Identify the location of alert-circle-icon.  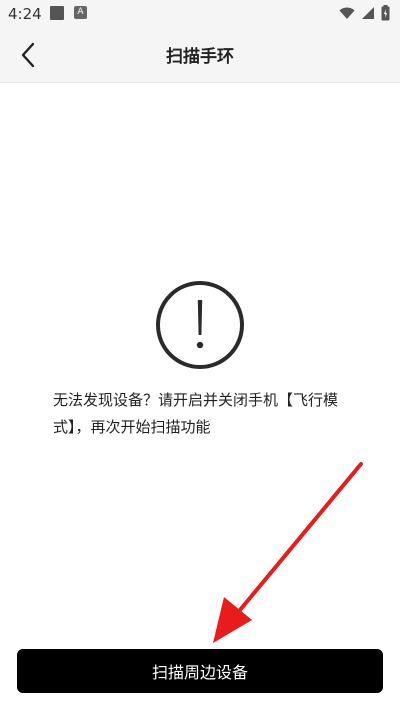
(200, 325).